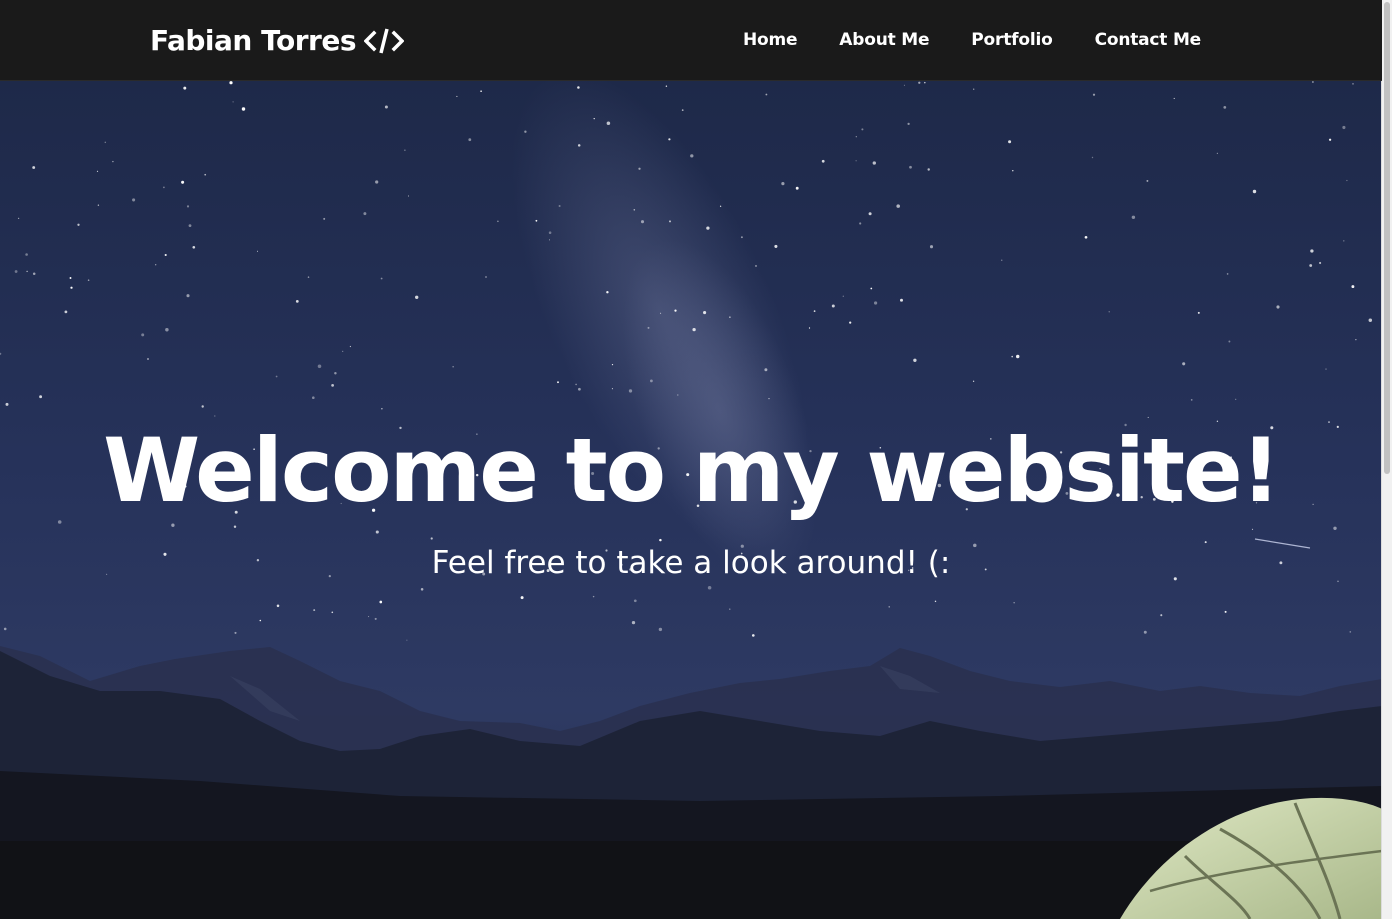  Describe the element at coordinates (253, 40) in the screenshot. I see `brand-name: Fabian Torres` at that location.